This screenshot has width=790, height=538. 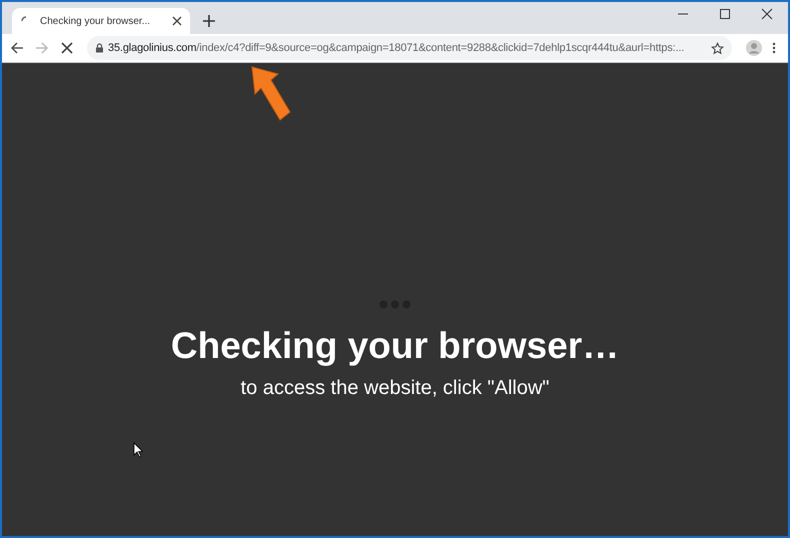 What do you see at coordinates (717, 48) in the screenshot?
I see `star-icon` at bounding box center [717, 48].